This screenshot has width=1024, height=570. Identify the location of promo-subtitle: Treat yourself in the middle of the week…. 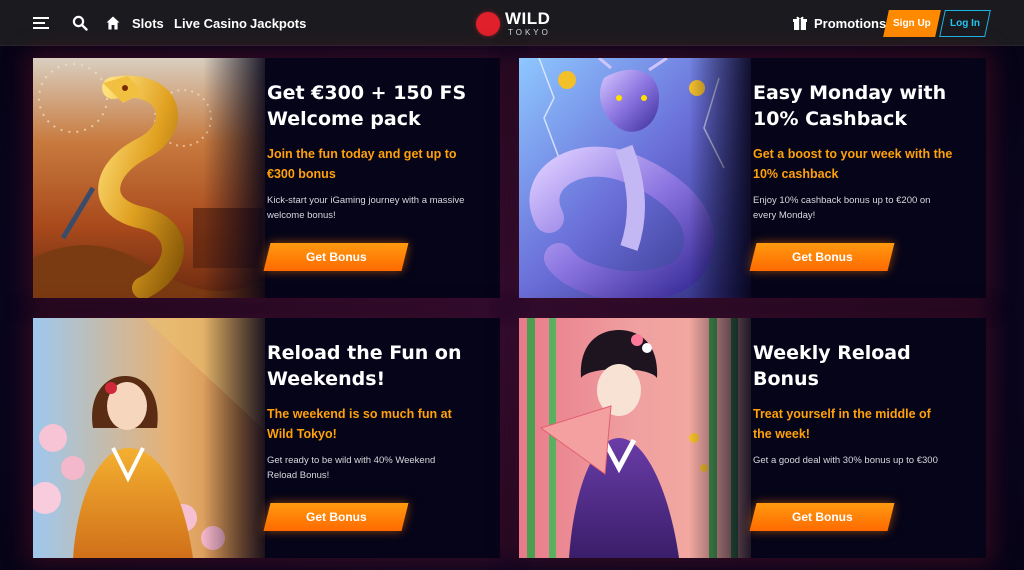
(842, 424).